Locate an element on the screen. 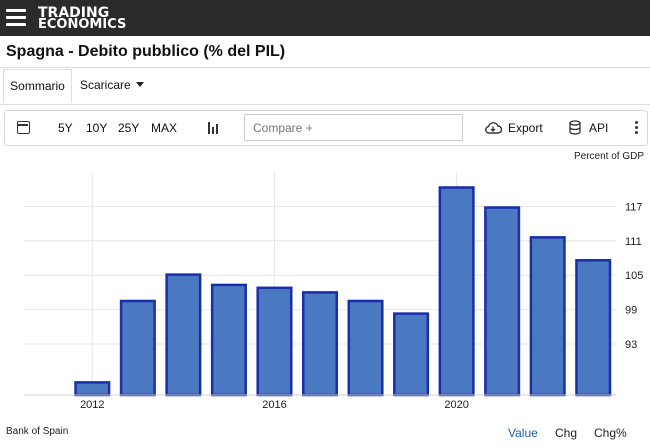 This screenshot has height=448, width=650. x-tick-label: 2016 is located at coordinates (274, 405).